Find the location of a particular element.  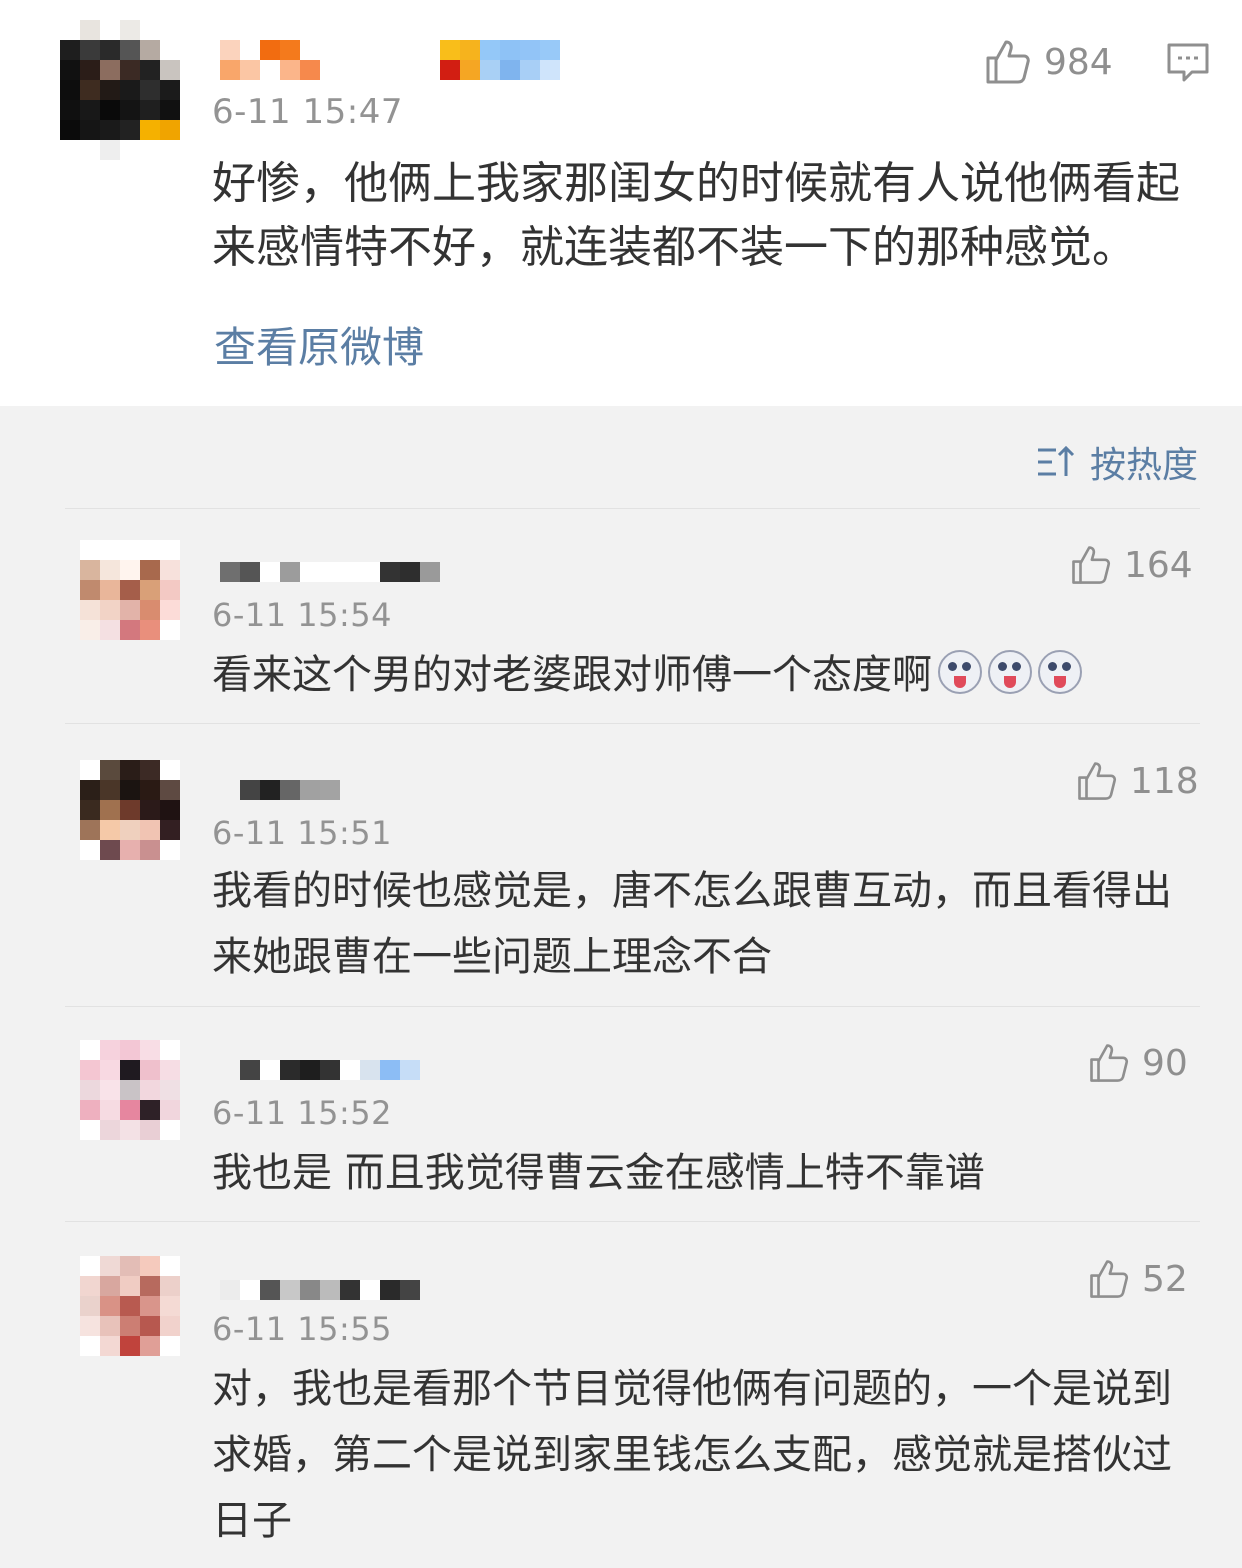

comment-timestamp: 6-11 15:51 is located at coordinates (302, 833).